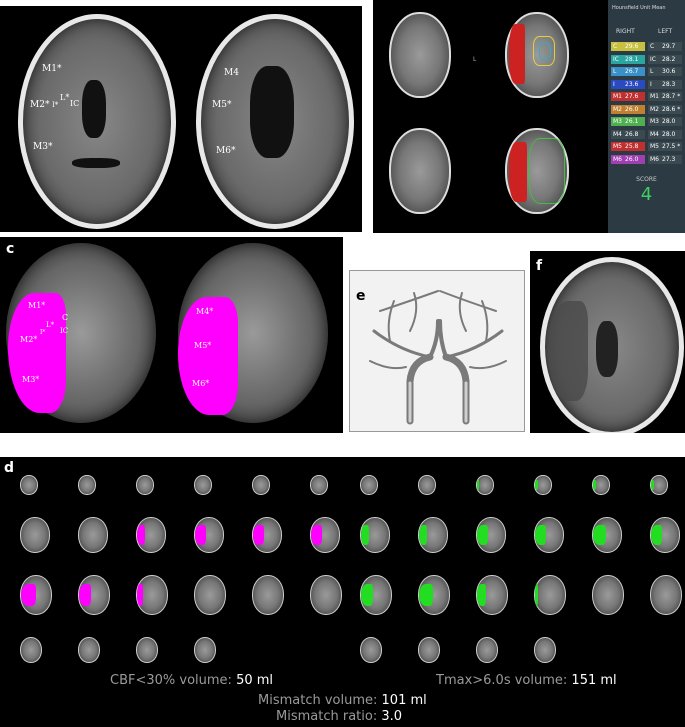 Image resolution: width=685 pixels, height=727 pixels. I want to click on panel-label-e: e, so click(361, 296).